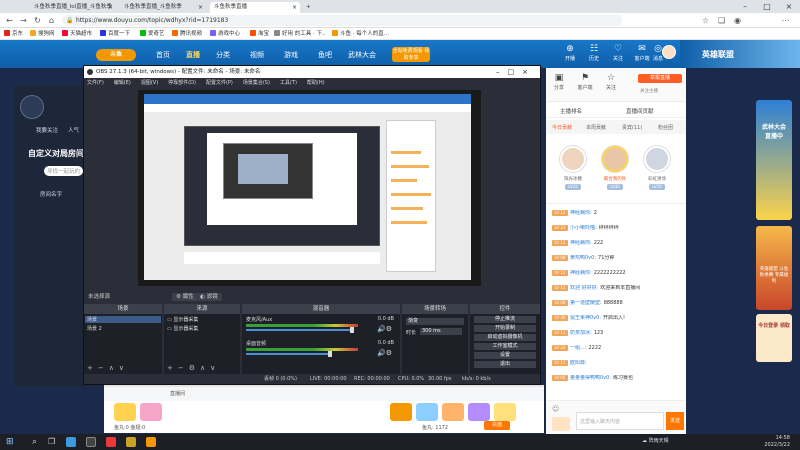 Image resolution: width=800 pixels, height=450 pixels. I want to click on weather-widget: ☁ 阵雨天晴, so click(655, 440).